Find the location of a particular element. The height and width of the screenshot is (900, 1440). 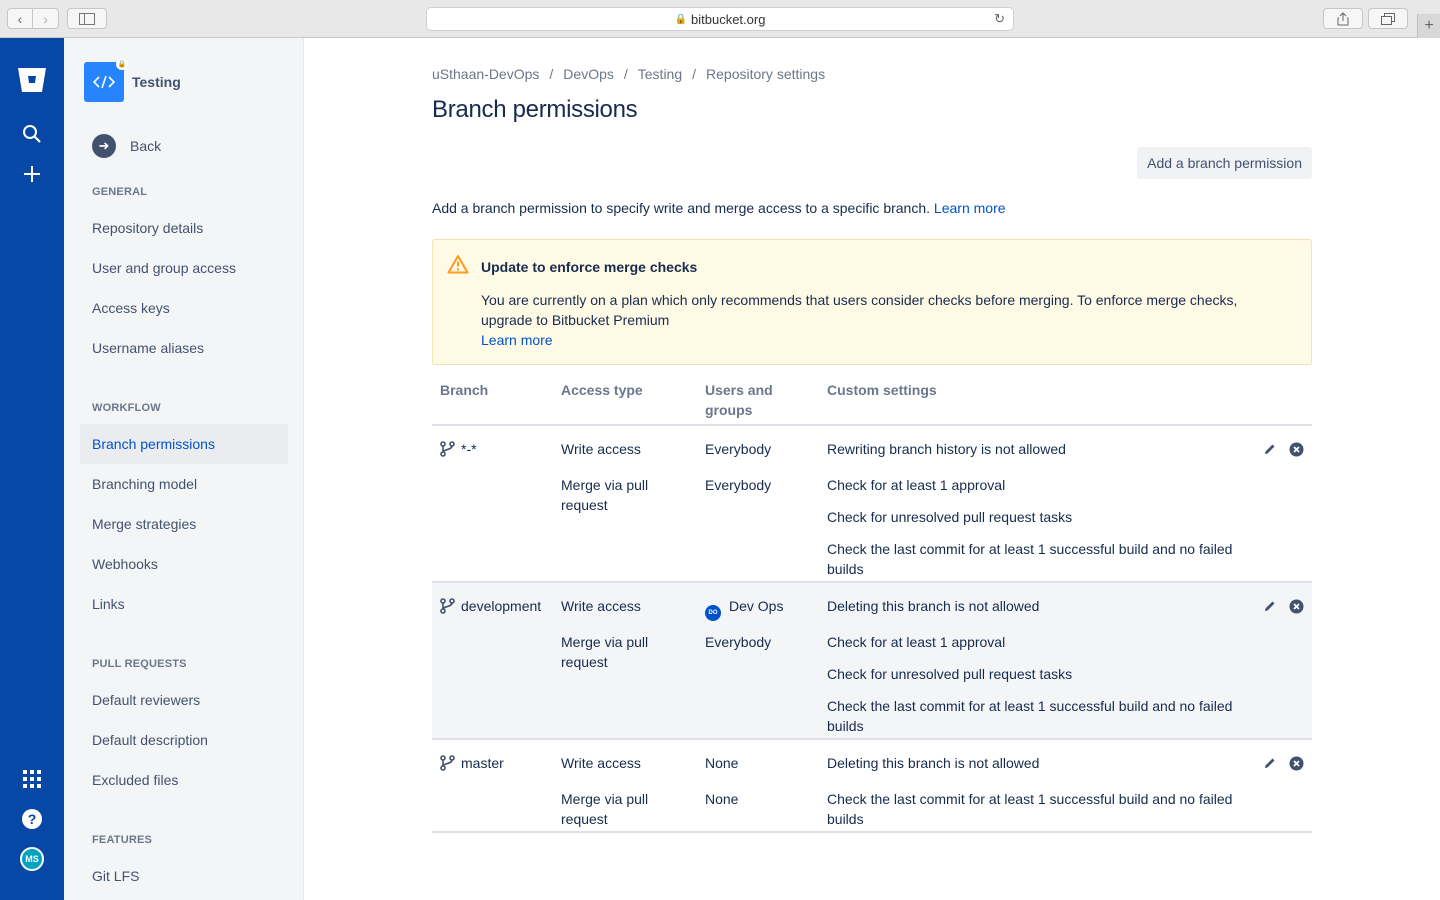

warning-icon is located at coordinates (458, 264).